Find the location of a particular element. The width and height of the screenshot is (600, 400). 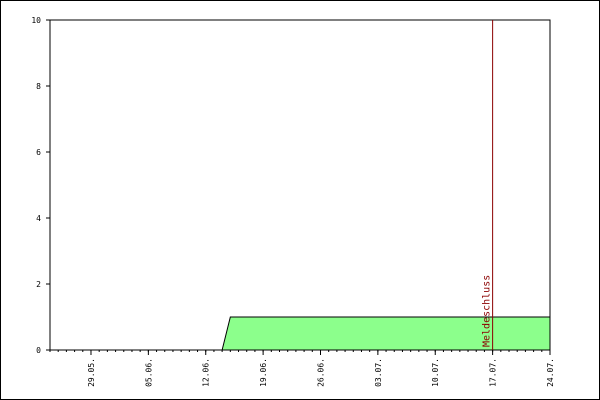

x-tick-label: 29.05. is located at coordinates (91, 372).